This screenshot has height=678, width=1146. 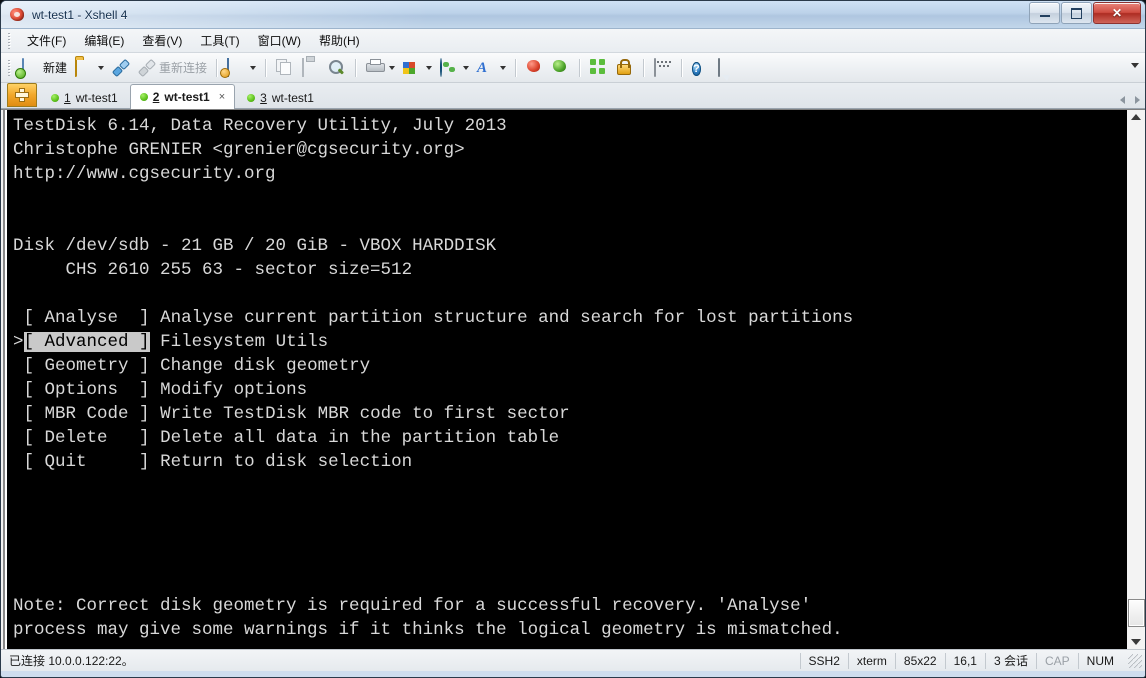 What do you see at coordinates (417, 68) in the screenshot?
I see `color-scheme-button` at bounding box center [417, 68].